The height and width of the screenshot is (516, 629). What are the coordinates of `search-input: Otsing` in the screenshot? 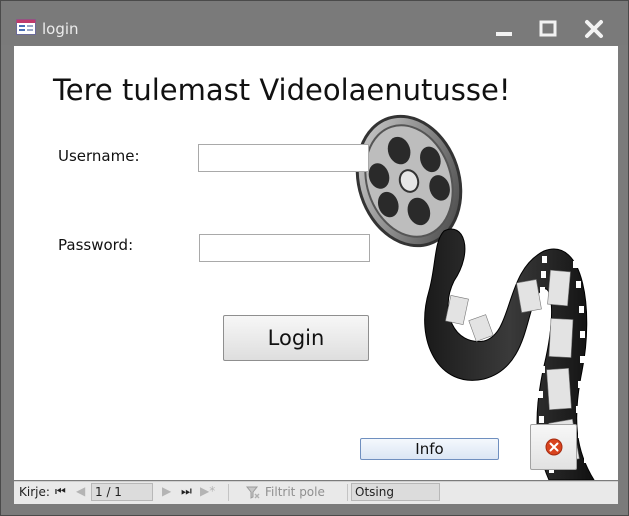 It's located at (395, 492).